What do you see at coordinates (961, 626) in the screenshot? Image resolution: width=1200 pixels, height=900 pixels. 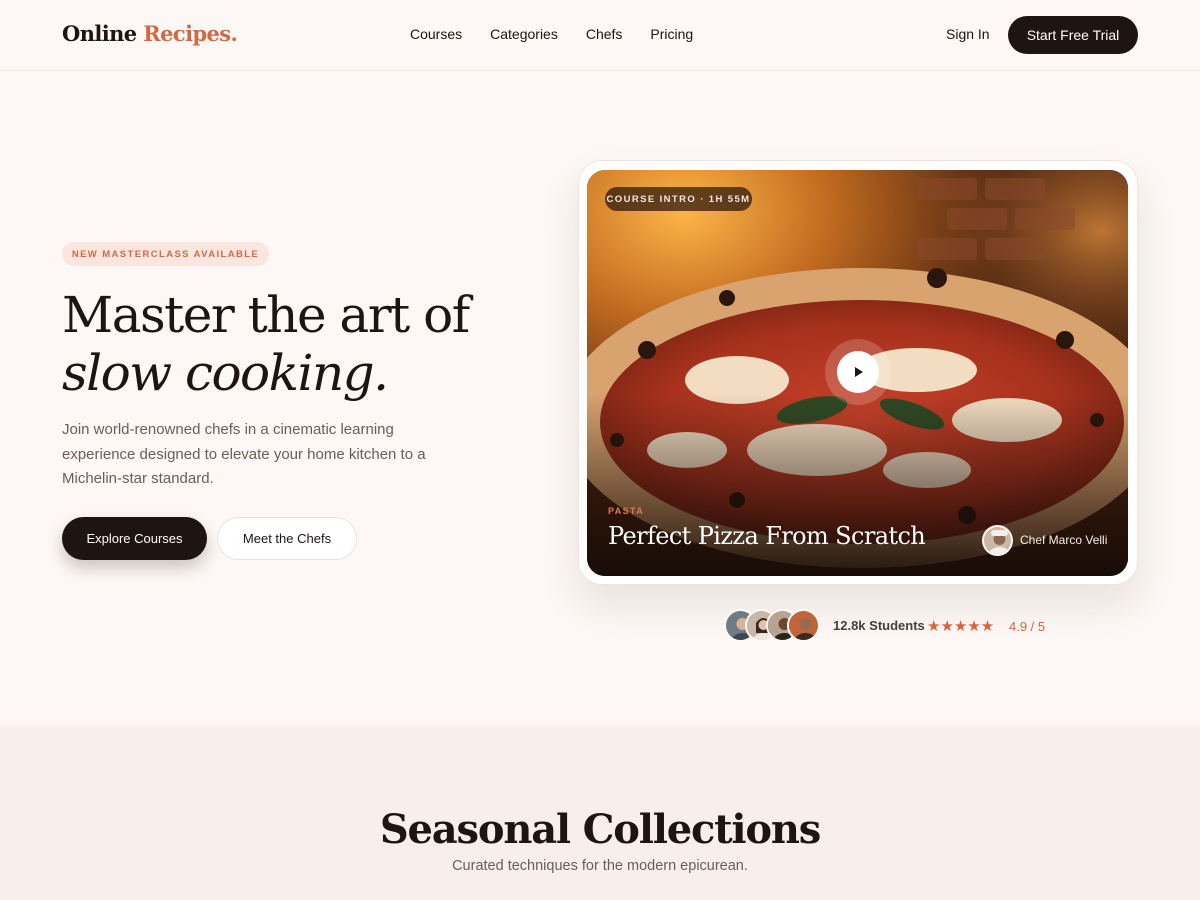 I see `rating-stars-icon: ★★★★★` at bounding box center [961, 626].